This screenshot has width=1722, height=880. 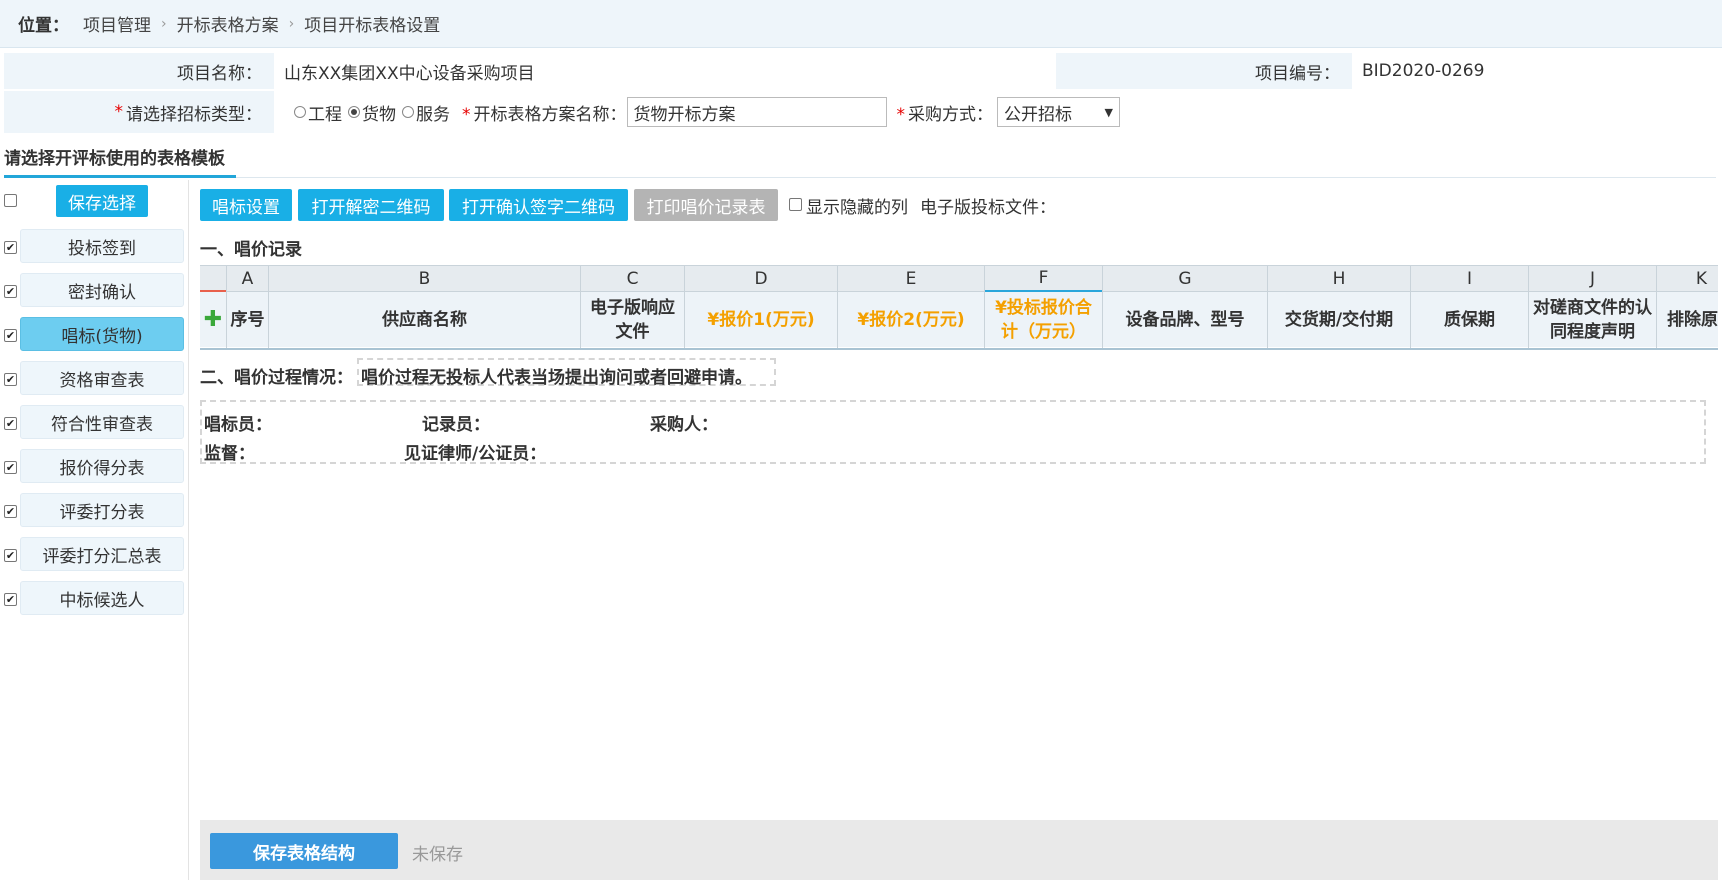 What do you see at coordinates (318, 112) in the screenshot?
I see `radio-engineering: 工程` at bounding box center [318, 112].